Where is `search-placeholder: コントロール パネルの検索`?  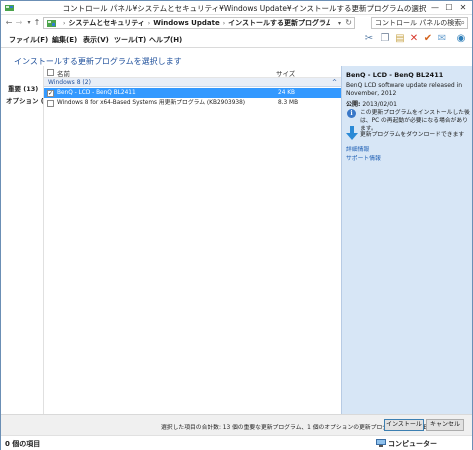
search-placeholder: コントロール パネルの検索 is located at coordinates (418, 23).